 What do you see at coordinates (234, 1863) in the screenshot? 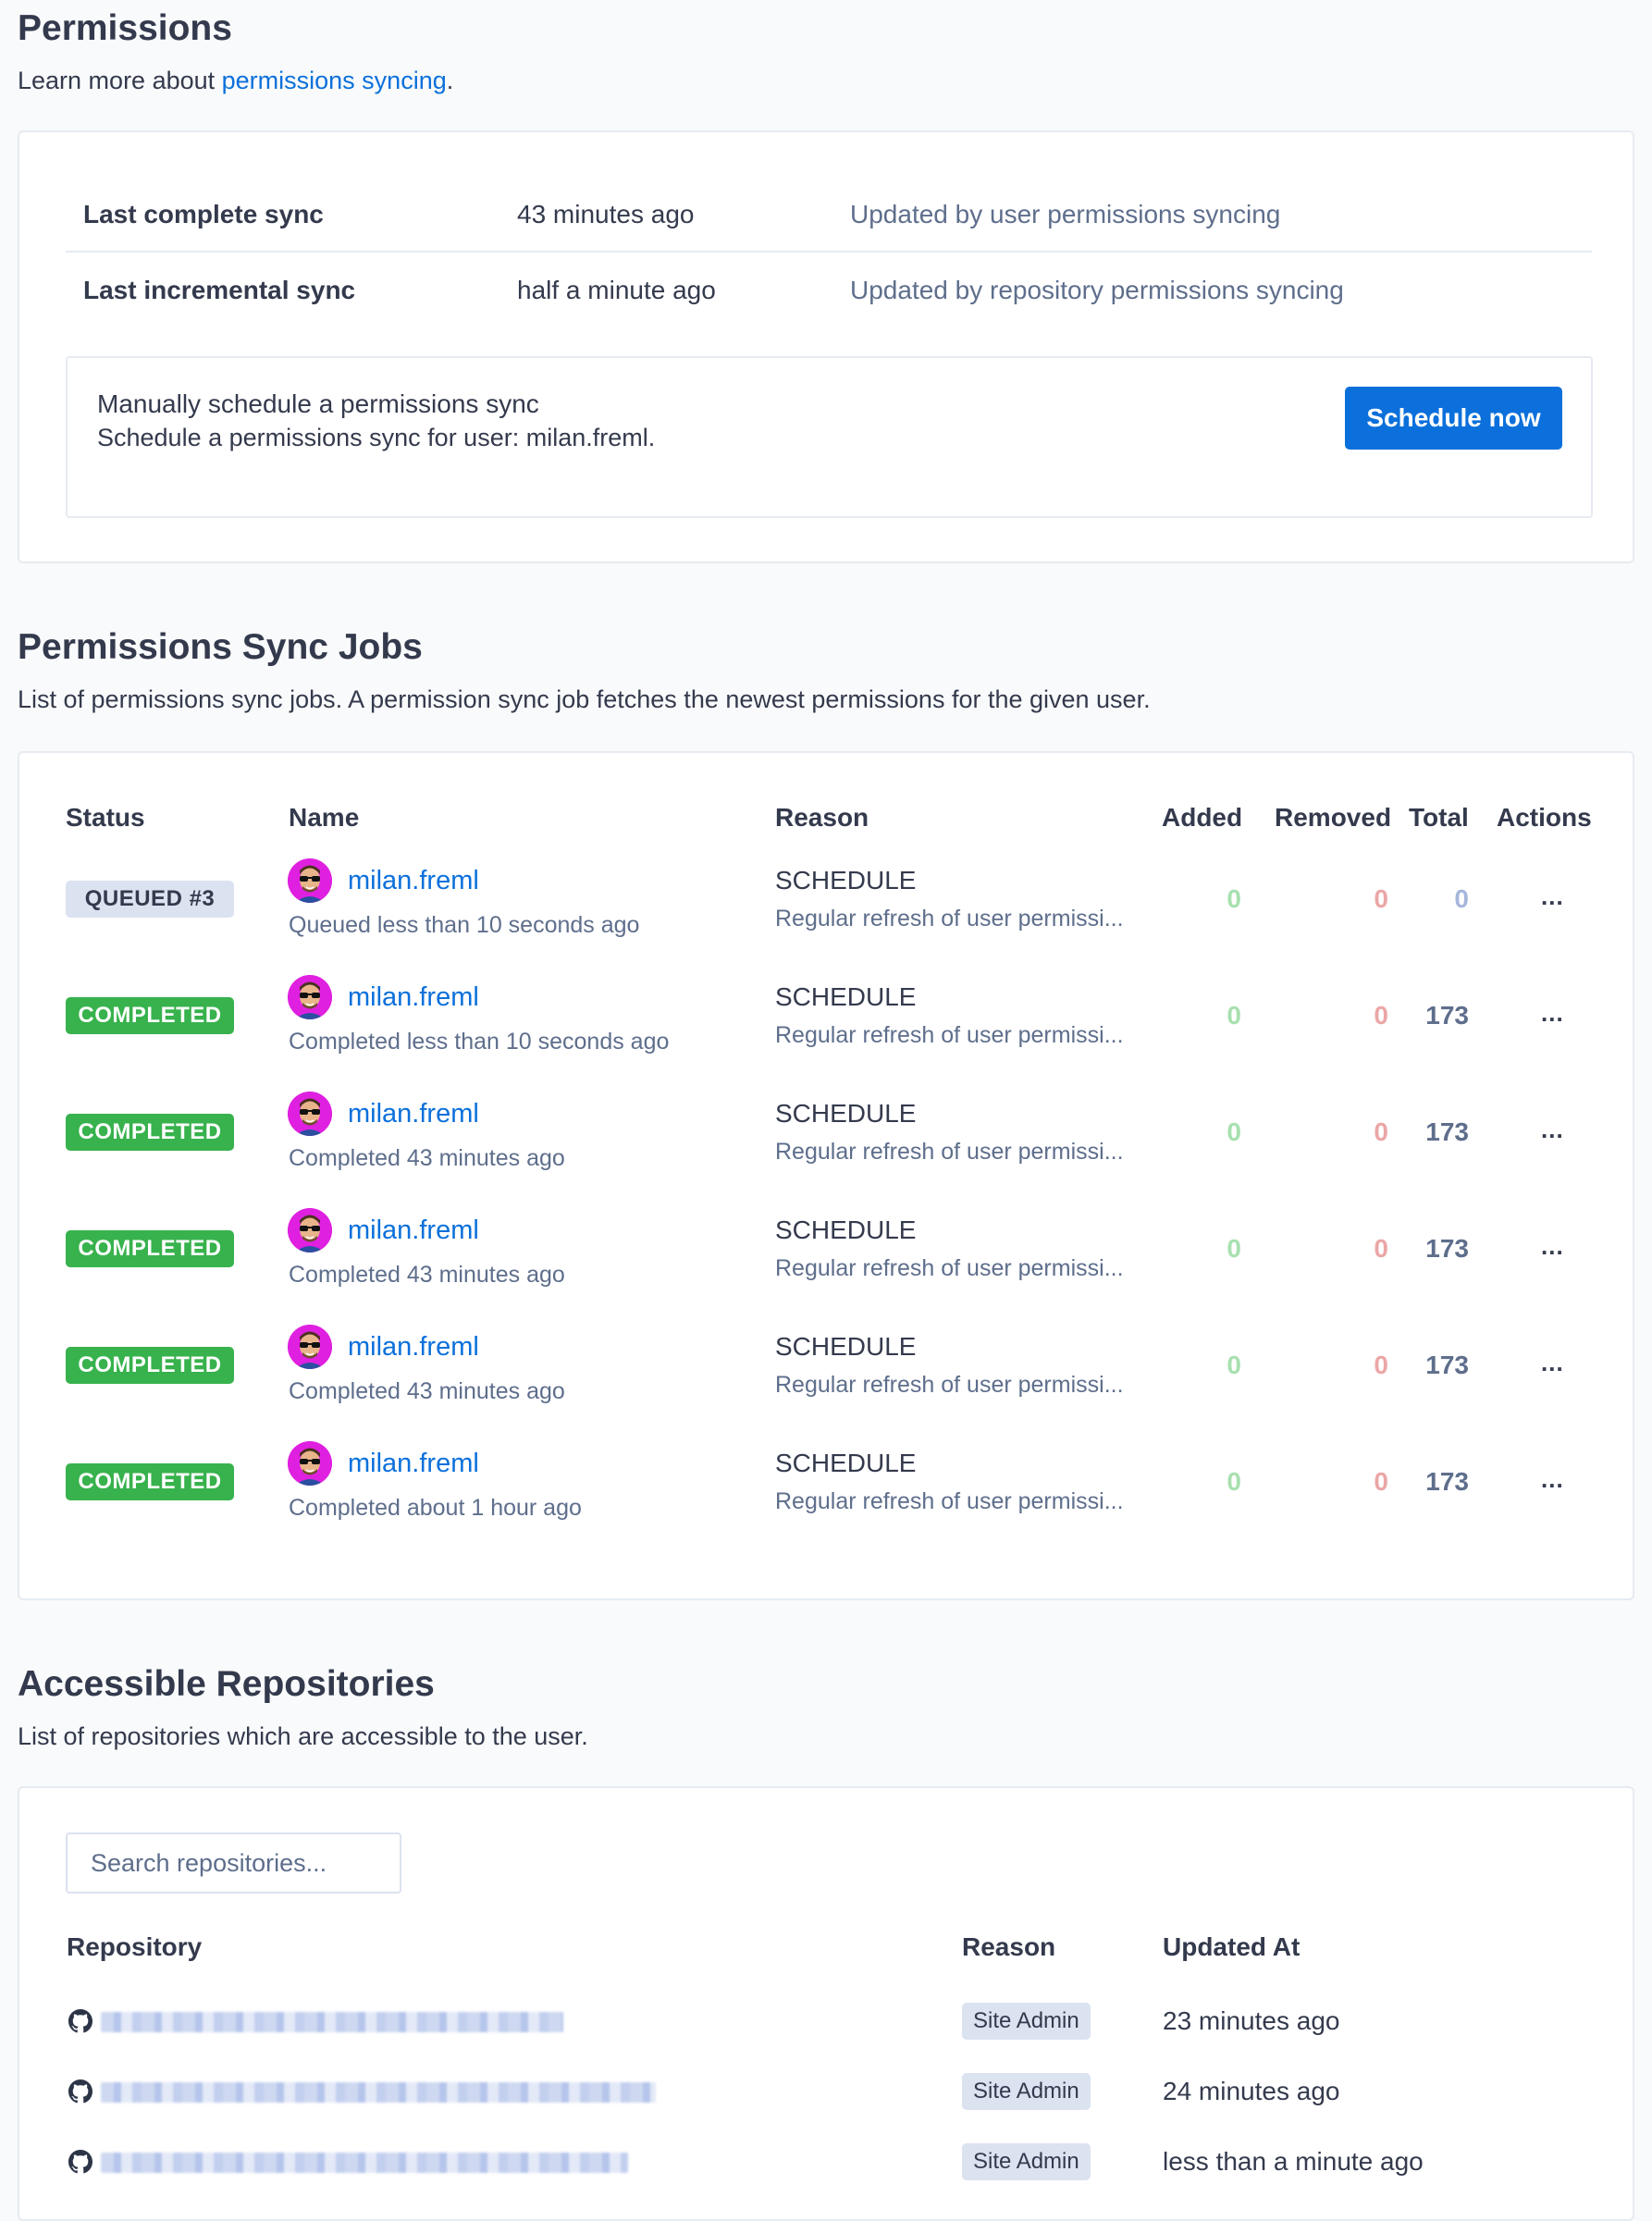
I see `search-repositories-input` at bounding box center [234, 1863].